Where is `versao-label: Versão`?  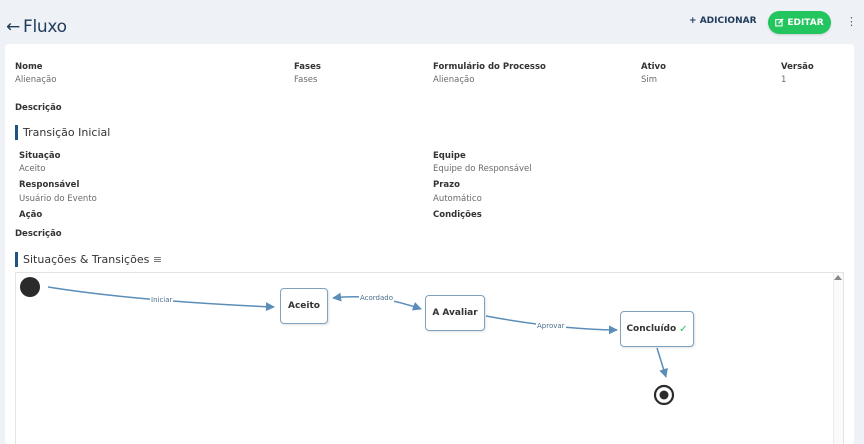
versao-label: Versão is located at coordinates (797, 67).